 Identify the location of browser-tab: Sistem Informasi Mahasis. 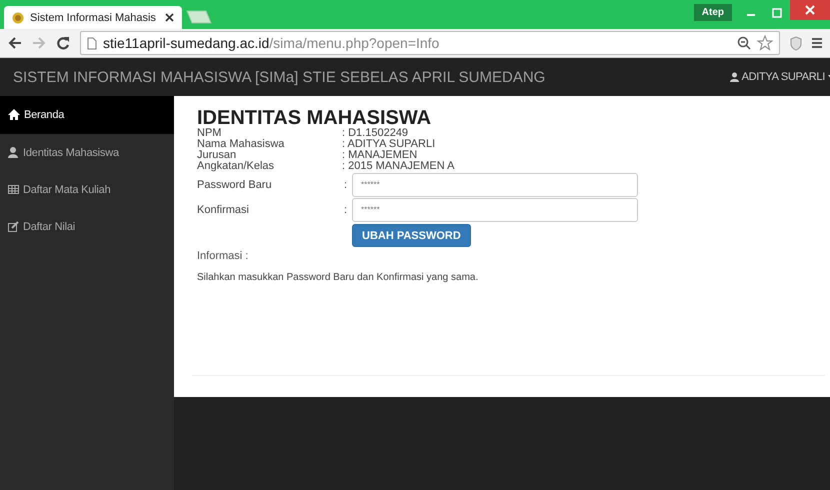
(93, 17).